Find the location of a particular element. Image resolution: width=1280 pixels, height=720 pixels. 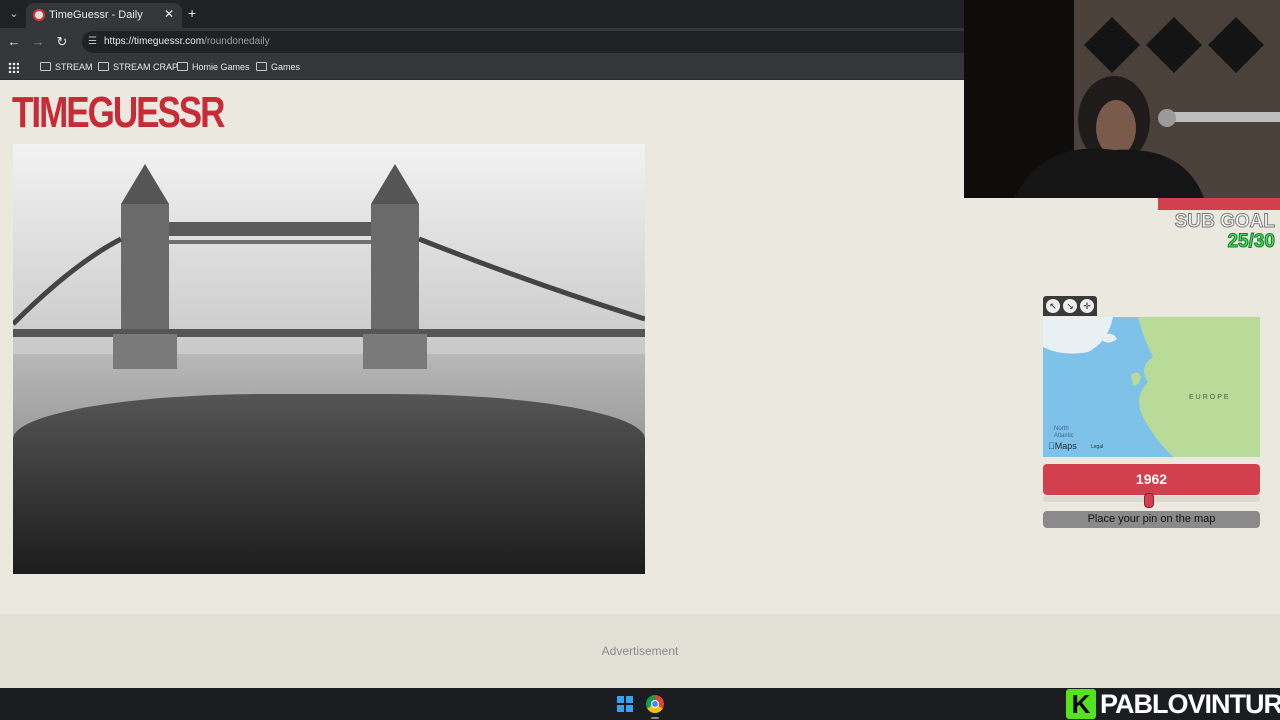

map-label-ocean: North Atlantic is located at coordinates (1064, 433).